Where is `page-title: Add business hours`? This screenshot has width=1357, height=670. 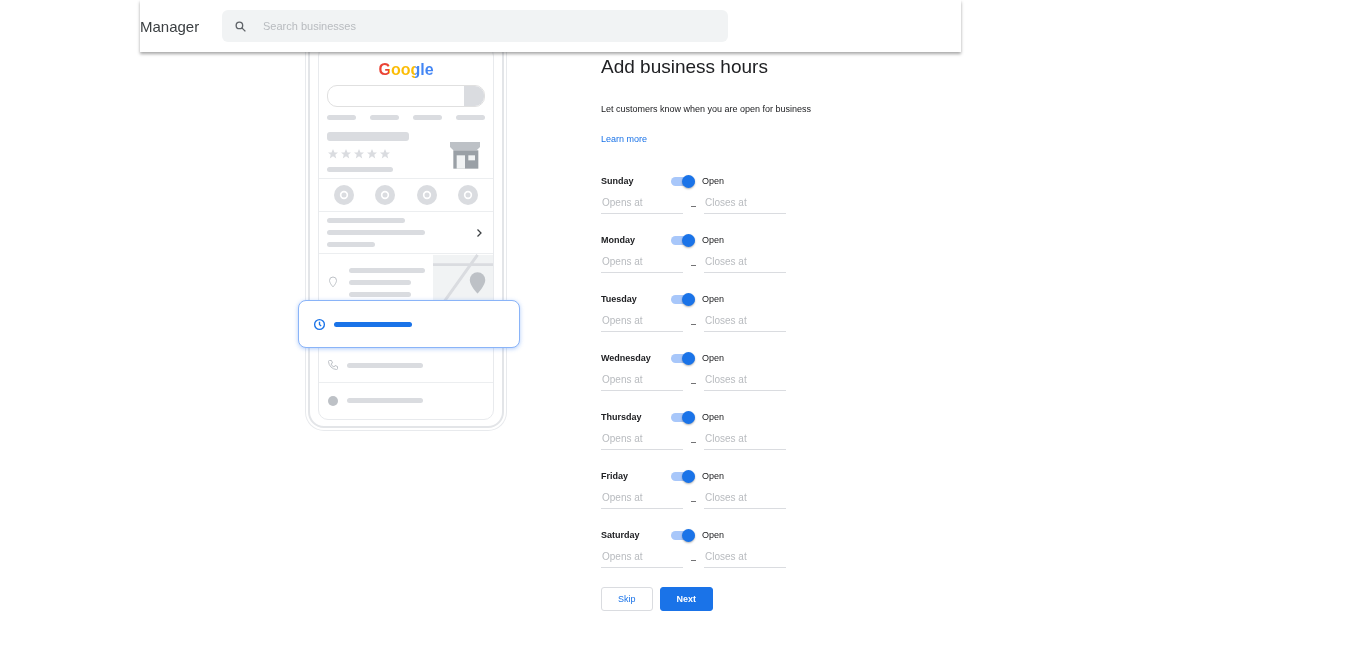 page-title: Add business hours is located at coordinates (685, 67).